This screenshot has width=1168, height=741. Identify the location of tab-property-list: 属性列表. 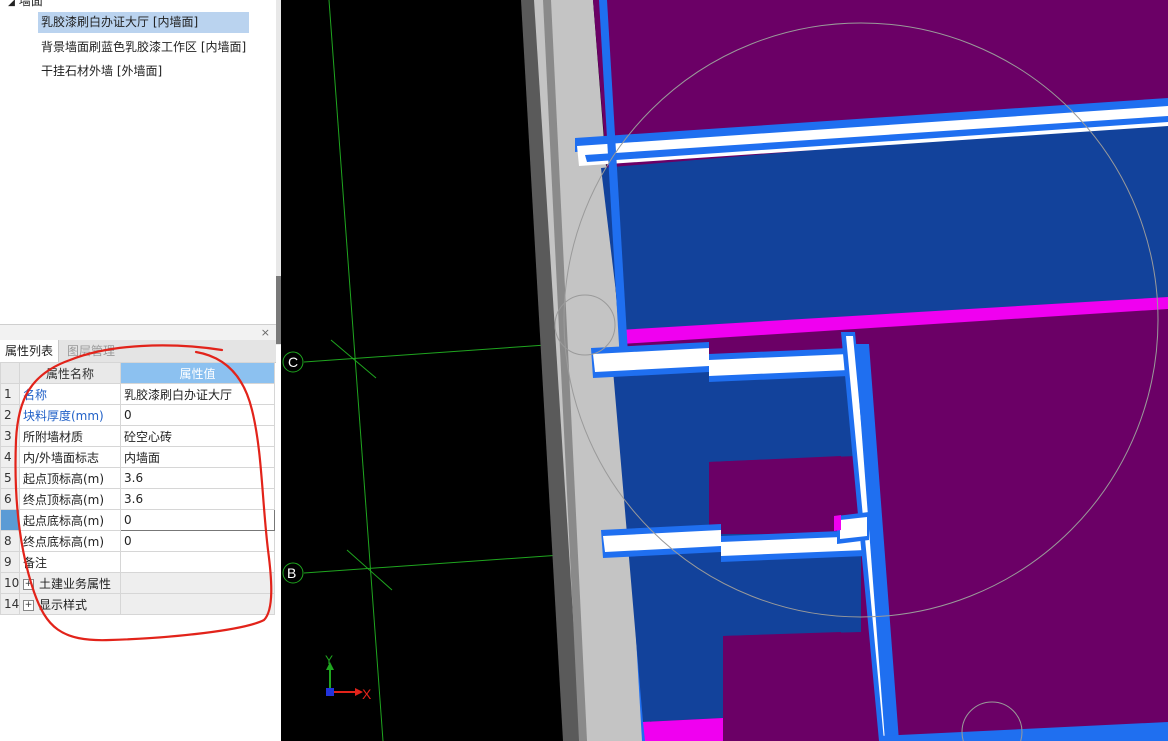
(30, 351).